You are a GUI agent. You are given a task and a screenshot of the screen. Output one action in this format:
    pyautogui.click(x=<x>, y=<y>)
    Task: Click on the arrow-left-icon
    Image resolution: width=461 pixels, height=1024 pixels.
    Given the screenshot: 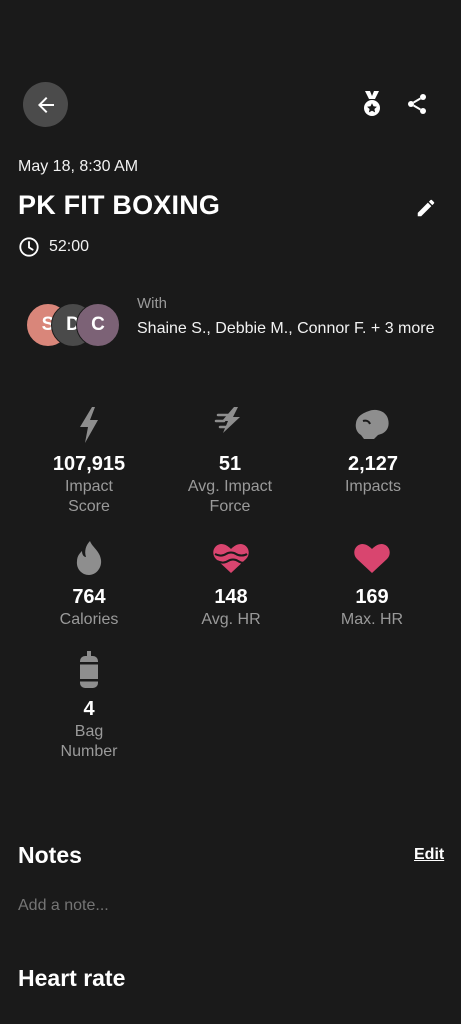 What is the action you would take?
    pyautogui.click(x=45, y=104)
    